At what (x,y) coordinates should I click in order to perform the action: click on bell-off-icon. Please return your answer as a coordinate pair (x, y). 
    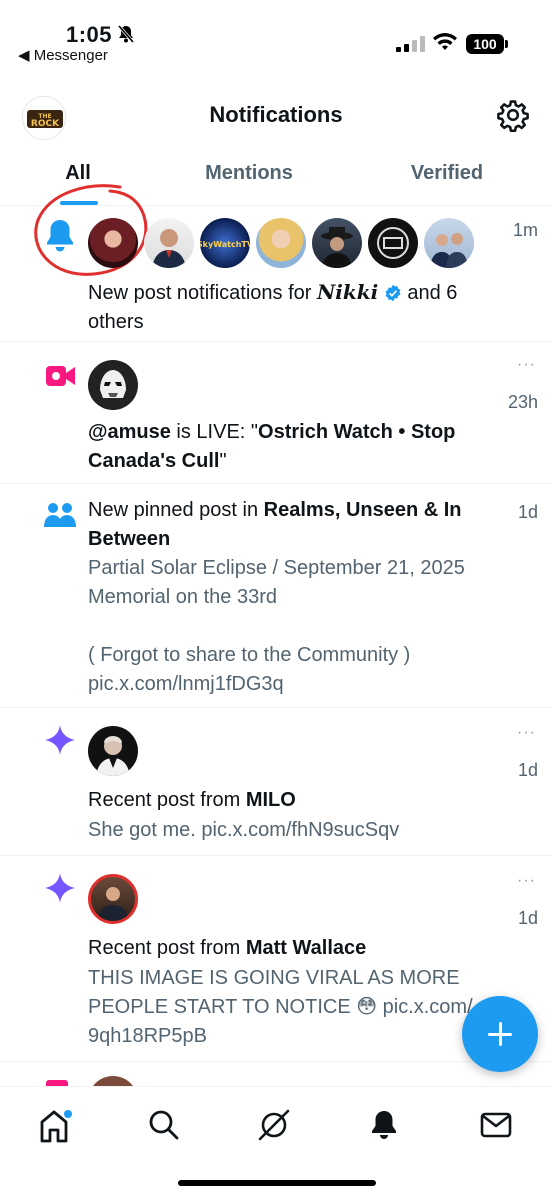
    Looking at the image, I should click on (126, 34).